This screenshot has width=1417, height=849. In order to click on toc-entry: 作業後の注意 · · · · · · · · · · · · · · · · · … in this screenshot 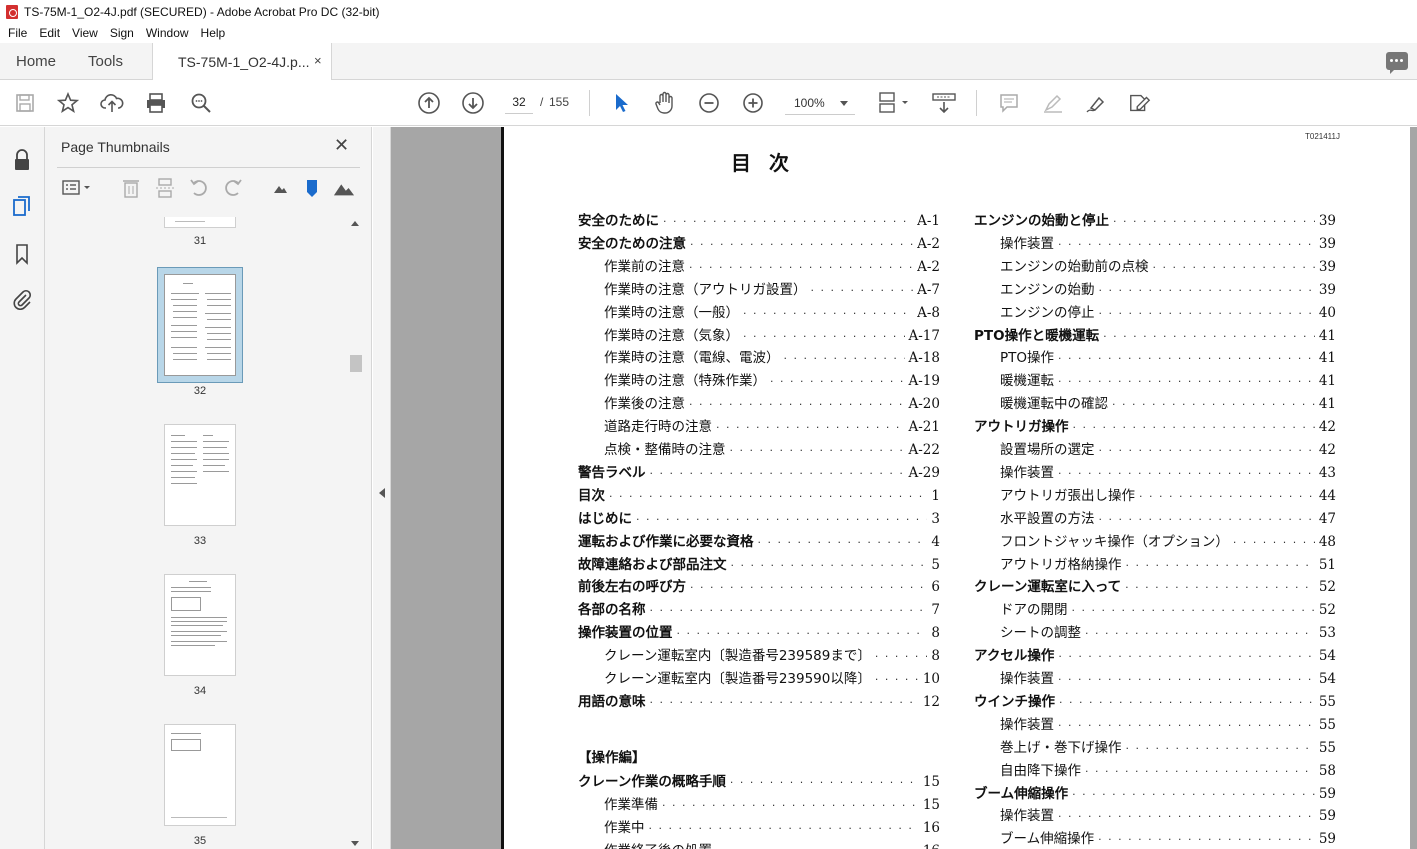, I will do `click(772, 402)`.